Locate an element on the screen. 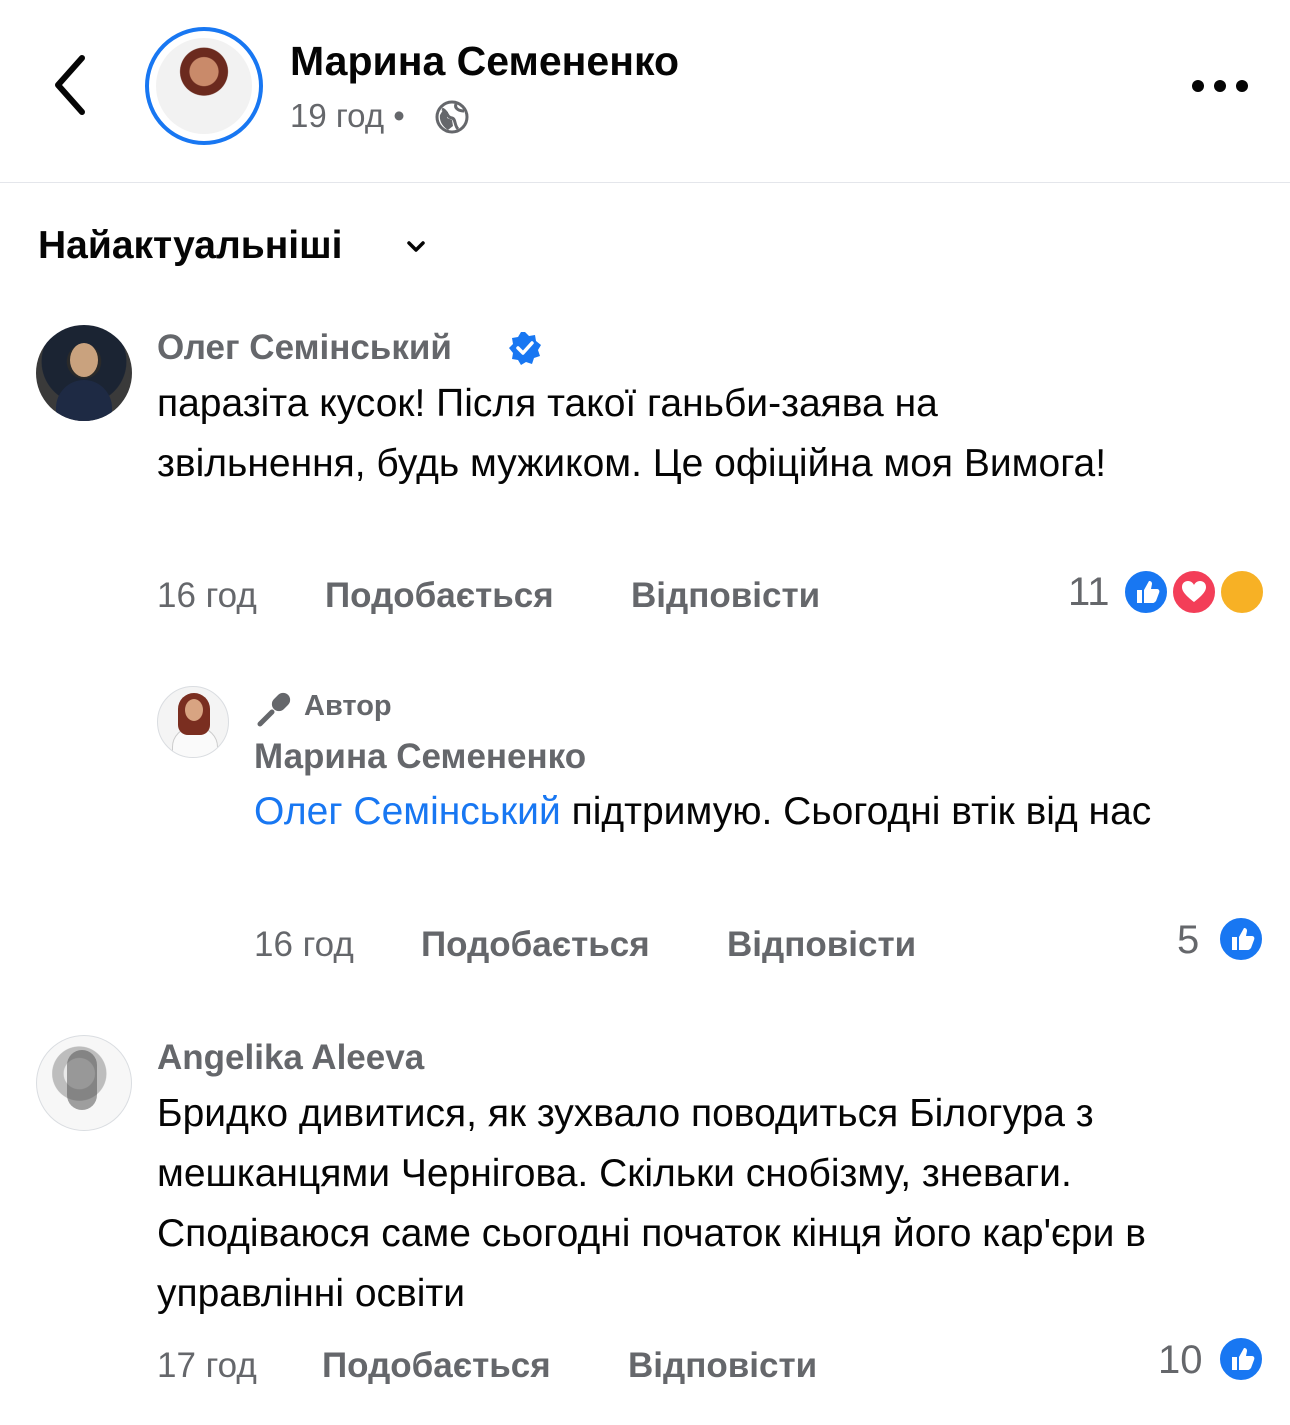 The width and height of the screenshot is (1290, 1425). chevron-down-icon is located at coordinates (416, 247).